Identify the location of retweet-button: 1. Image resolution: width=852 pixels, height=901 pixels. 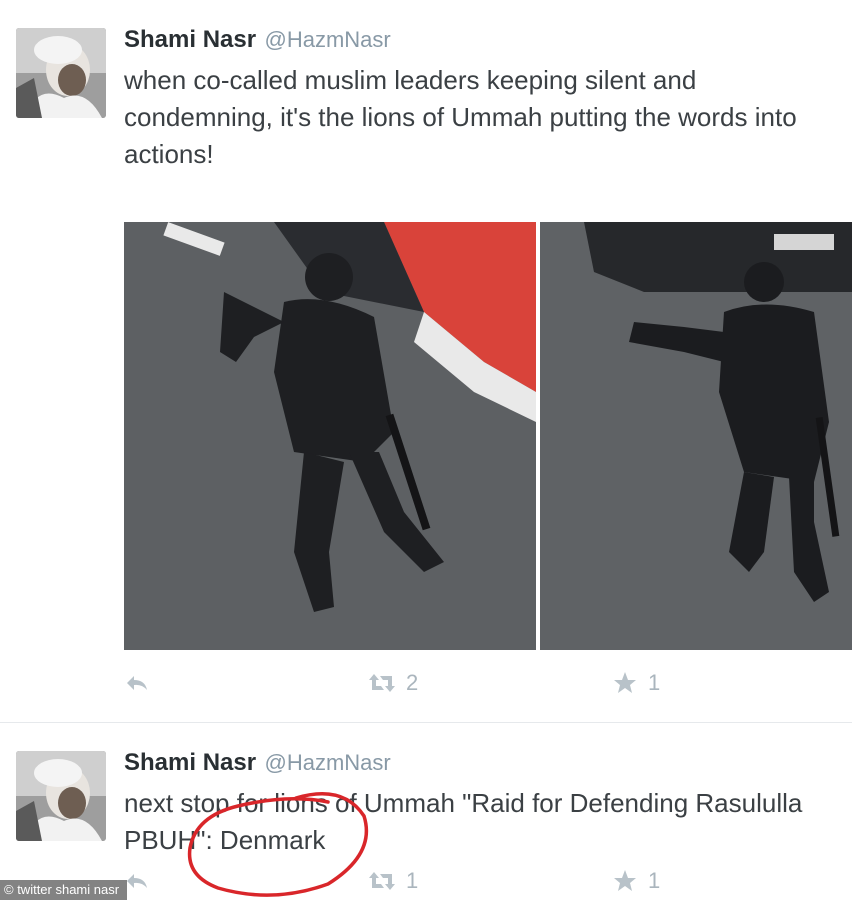
(393, 881).